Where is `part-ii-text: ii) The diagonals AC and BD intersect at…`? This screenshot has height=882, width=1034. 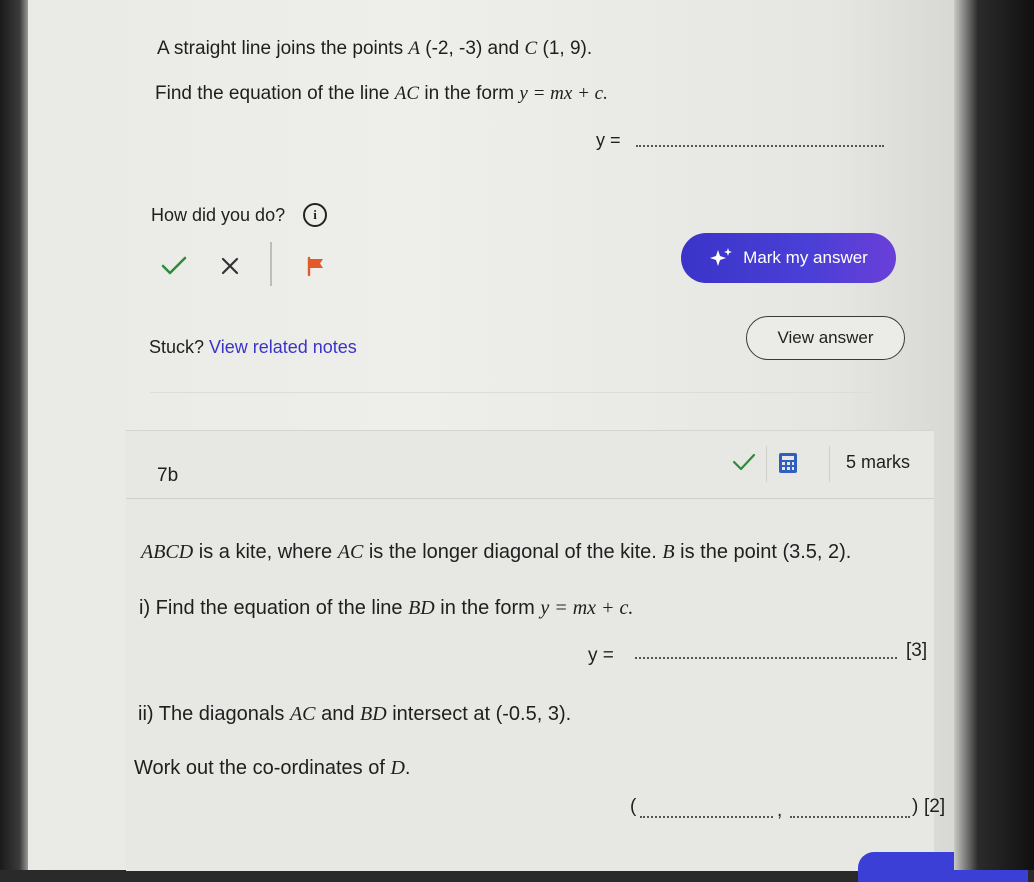
part-ii-text: ii) The diagonals AC and BD intersect at… is located at coordinates (355, 714).